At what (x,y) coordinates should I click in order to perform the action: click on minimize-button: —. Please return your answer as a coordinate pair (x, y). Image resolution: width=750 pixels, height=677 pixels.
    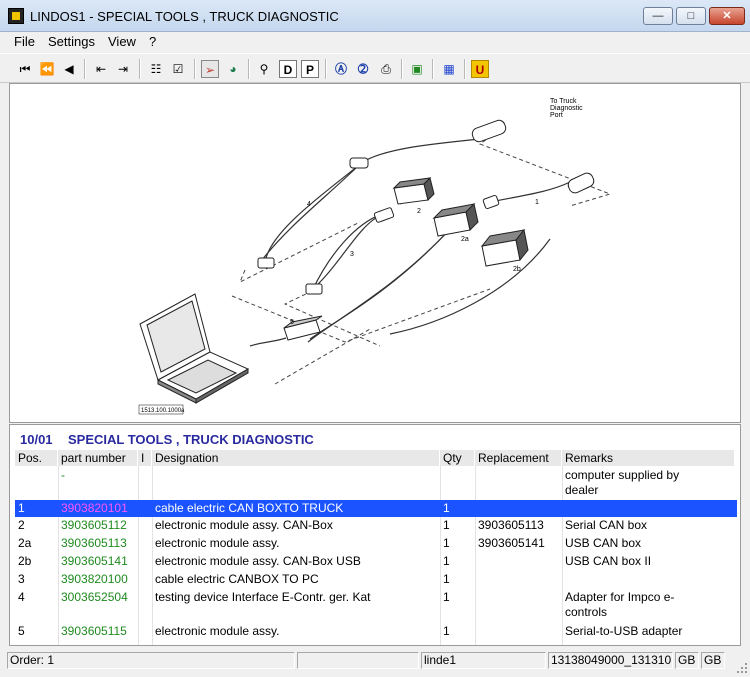
    Looking at the image, I should click on (658, 16).